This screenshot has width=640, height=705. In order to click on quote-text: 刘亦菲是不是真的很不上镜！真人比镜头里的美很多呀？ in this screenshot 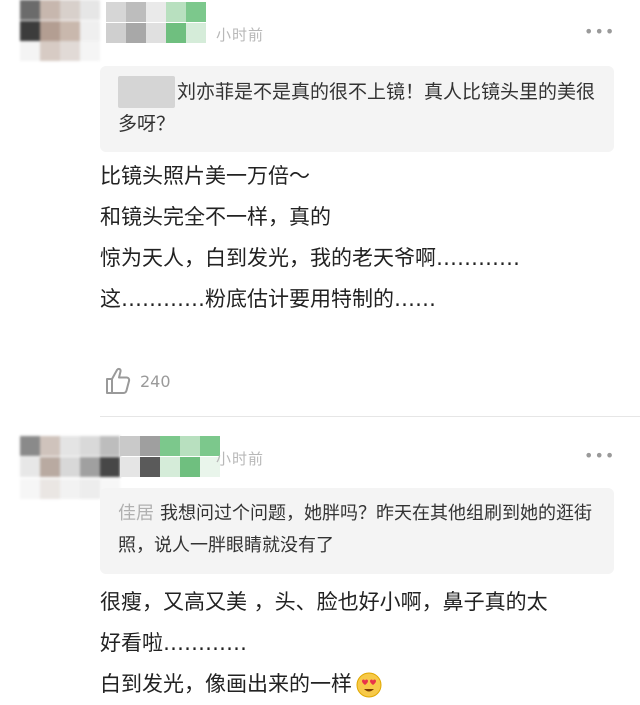, I will do `click(357, 108)`.